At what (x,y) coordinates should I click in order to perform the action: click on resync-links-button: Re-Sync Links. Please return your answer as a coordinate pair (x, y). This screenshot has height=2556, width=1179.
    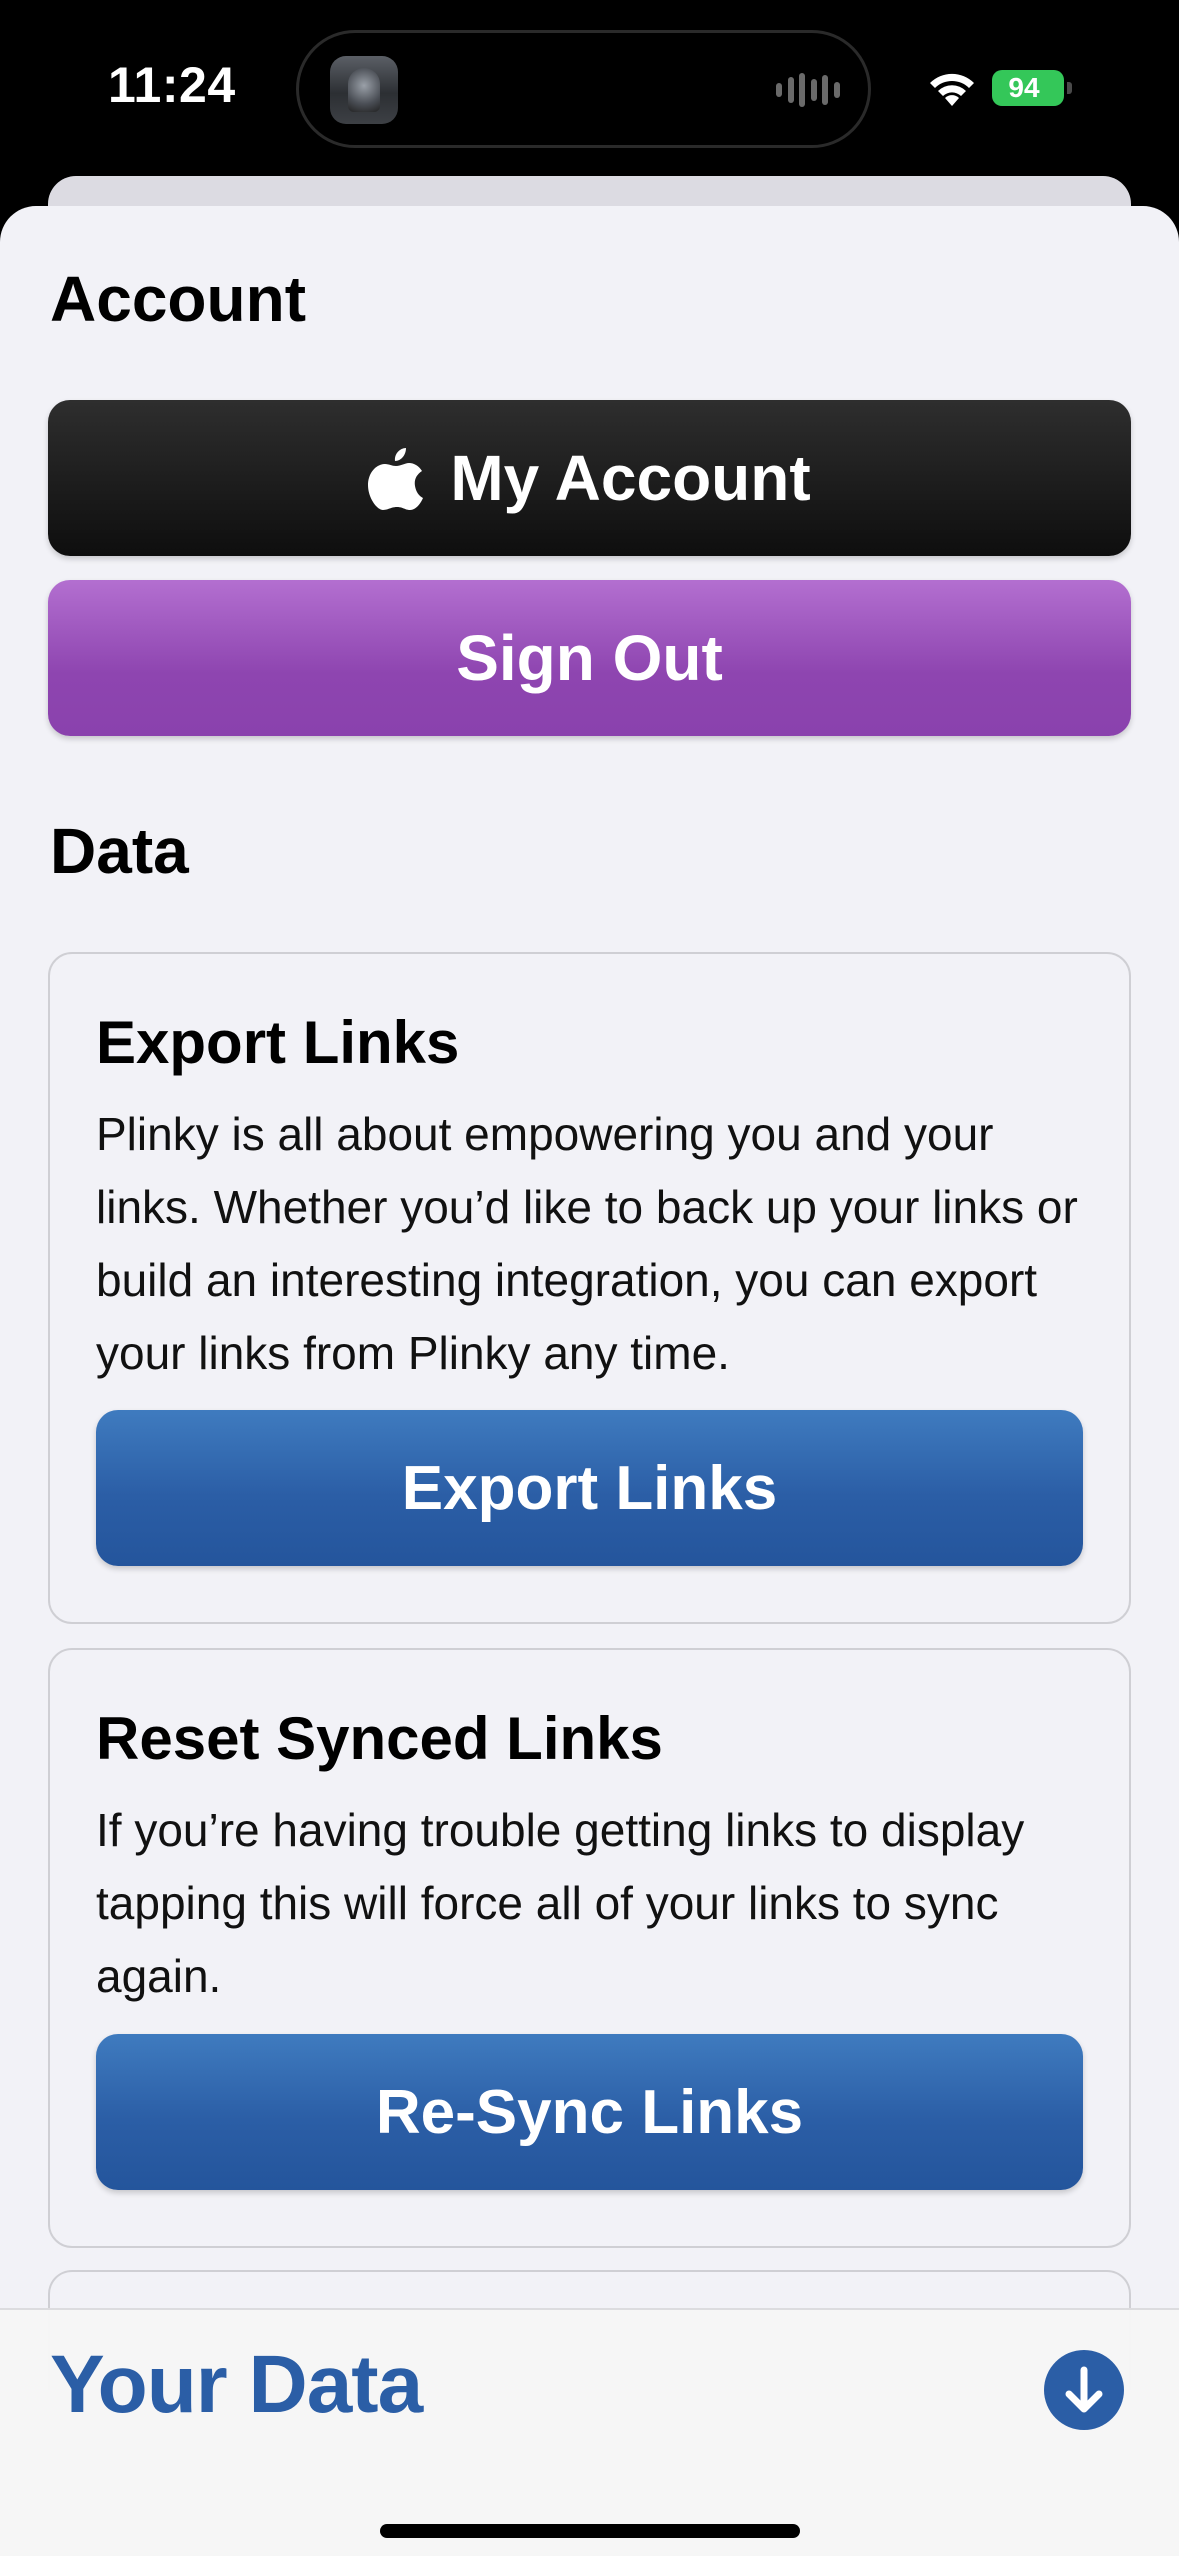
    Looking at the image, I should click on (589, 2112).